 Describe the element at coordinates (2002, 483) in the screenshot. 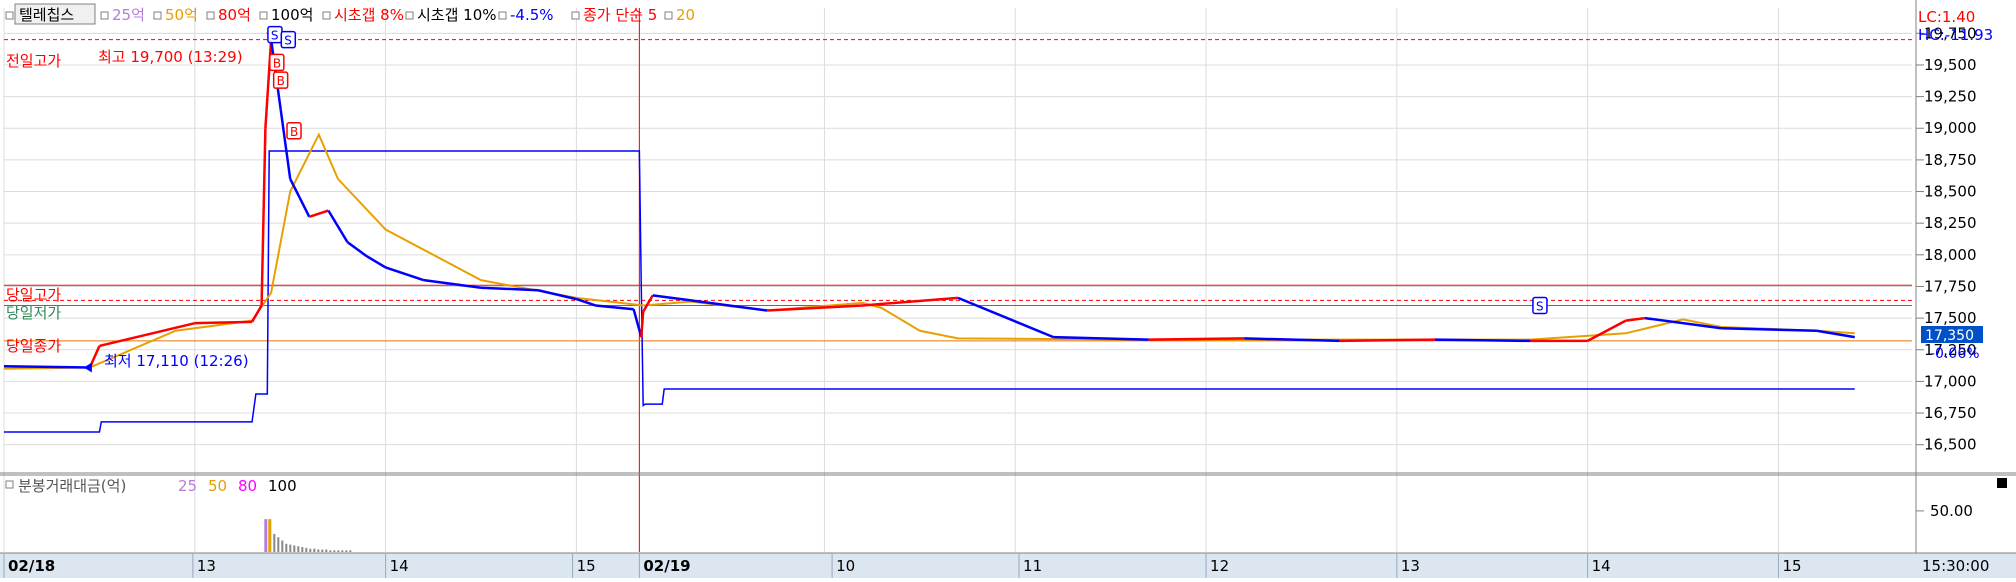

I see `volume-settings-icon` at that location.